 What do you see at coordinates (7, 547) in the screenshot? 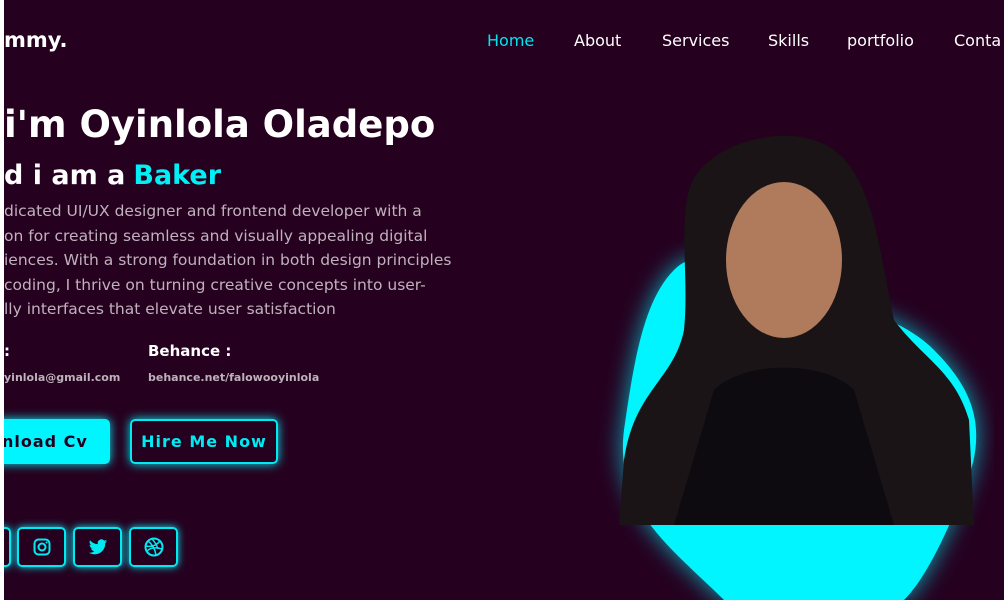
I see `linkedin-button` at bounding box center [7, 547].